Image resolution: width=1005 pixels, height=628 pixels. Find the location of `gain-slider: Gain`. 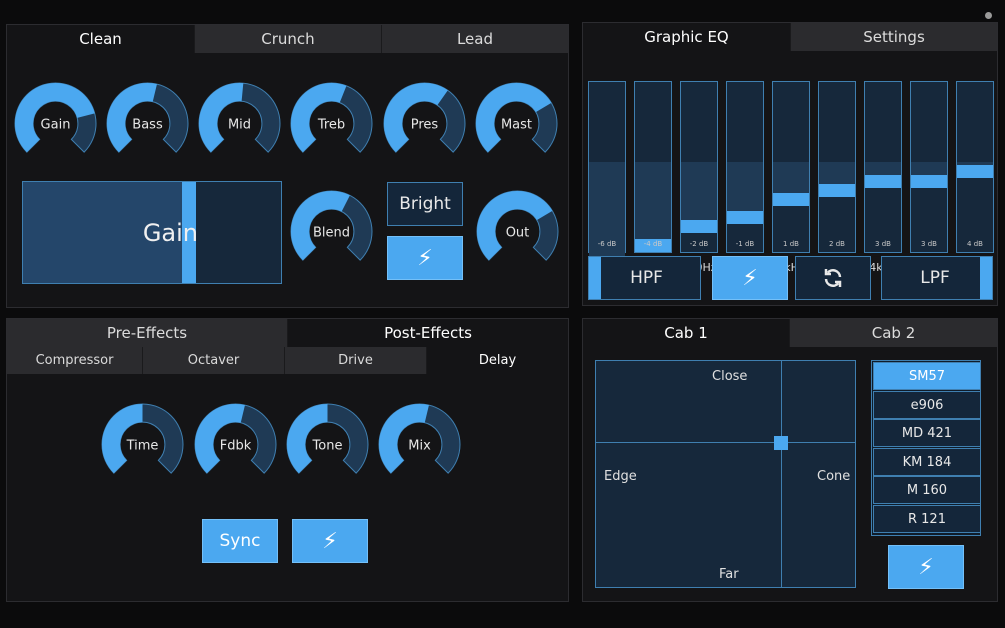

gain-slider: Gain is located at coordinates (152, 232).